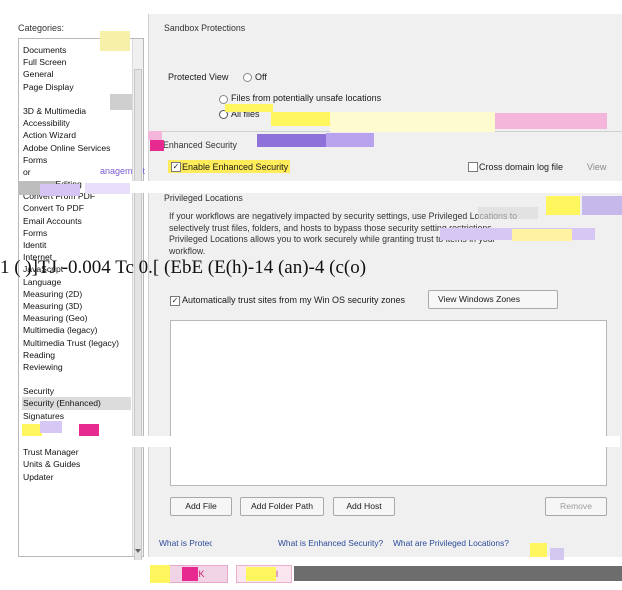 The width and height of the screenshot is (622, 590). Describe the element at coordinates (223, 99) in the screenshot. I see `protected-view-unsafe-radio` at that location.